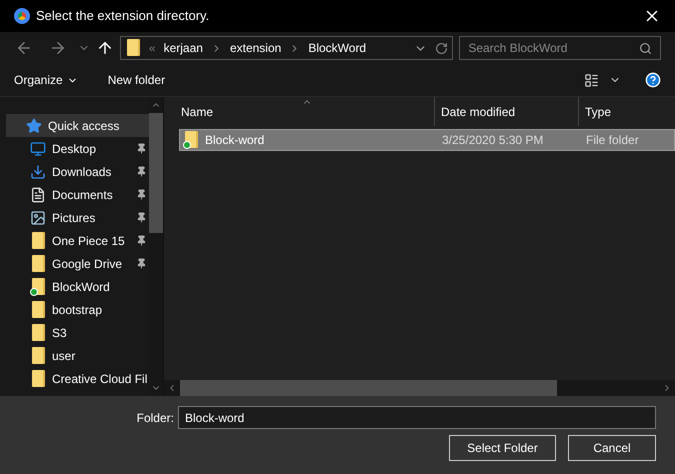  What do you see at coordinates (24, 48) in the screenshot?
I see `back-icon` at bounding box center [24, 48].